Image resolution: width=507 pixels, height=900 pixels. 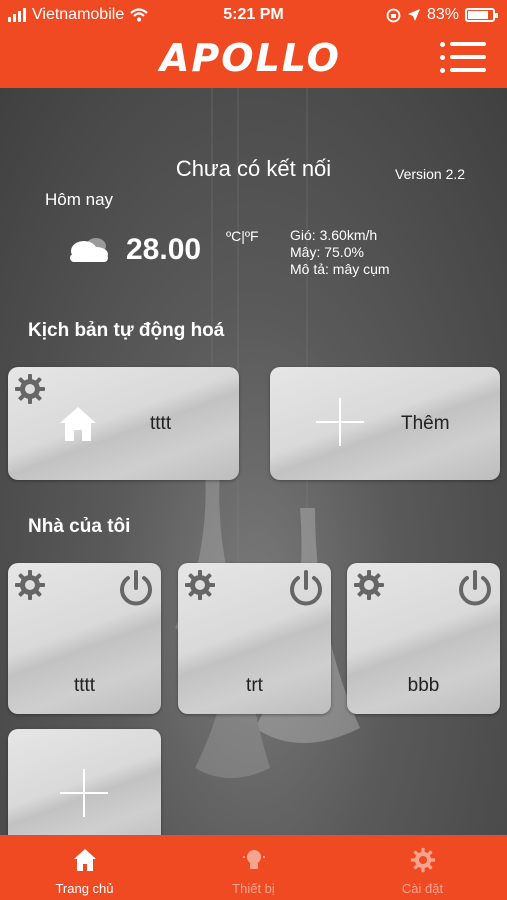 I want to click on automation-section-title: Kịch bản tự động hoá, so click(x=126, y=330).